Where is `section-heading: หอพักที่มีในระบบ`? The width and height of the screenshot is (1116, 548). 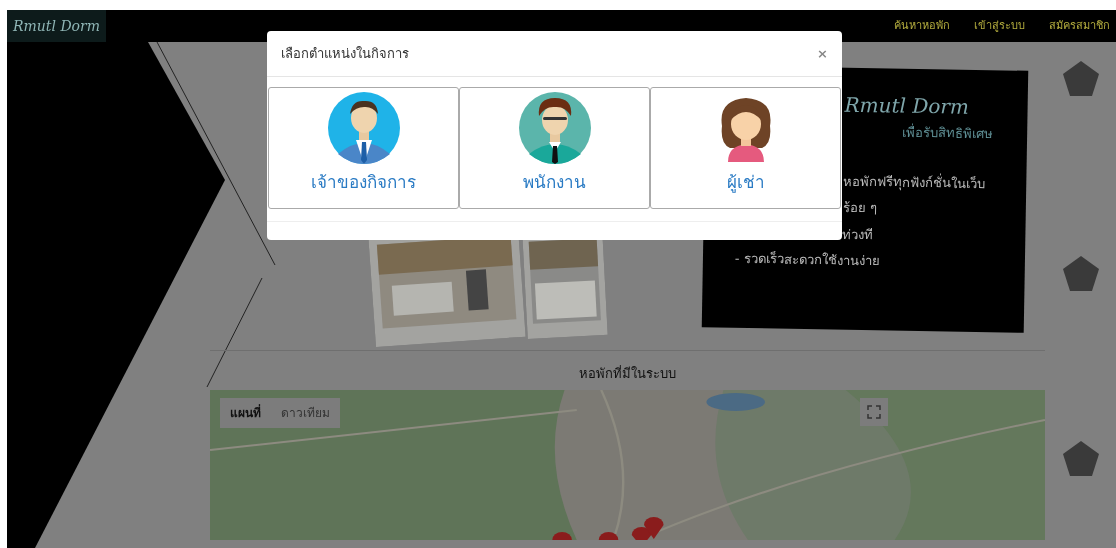
section-heading: หอพักที่มีในระบบ is located at coordinates (627, 373).